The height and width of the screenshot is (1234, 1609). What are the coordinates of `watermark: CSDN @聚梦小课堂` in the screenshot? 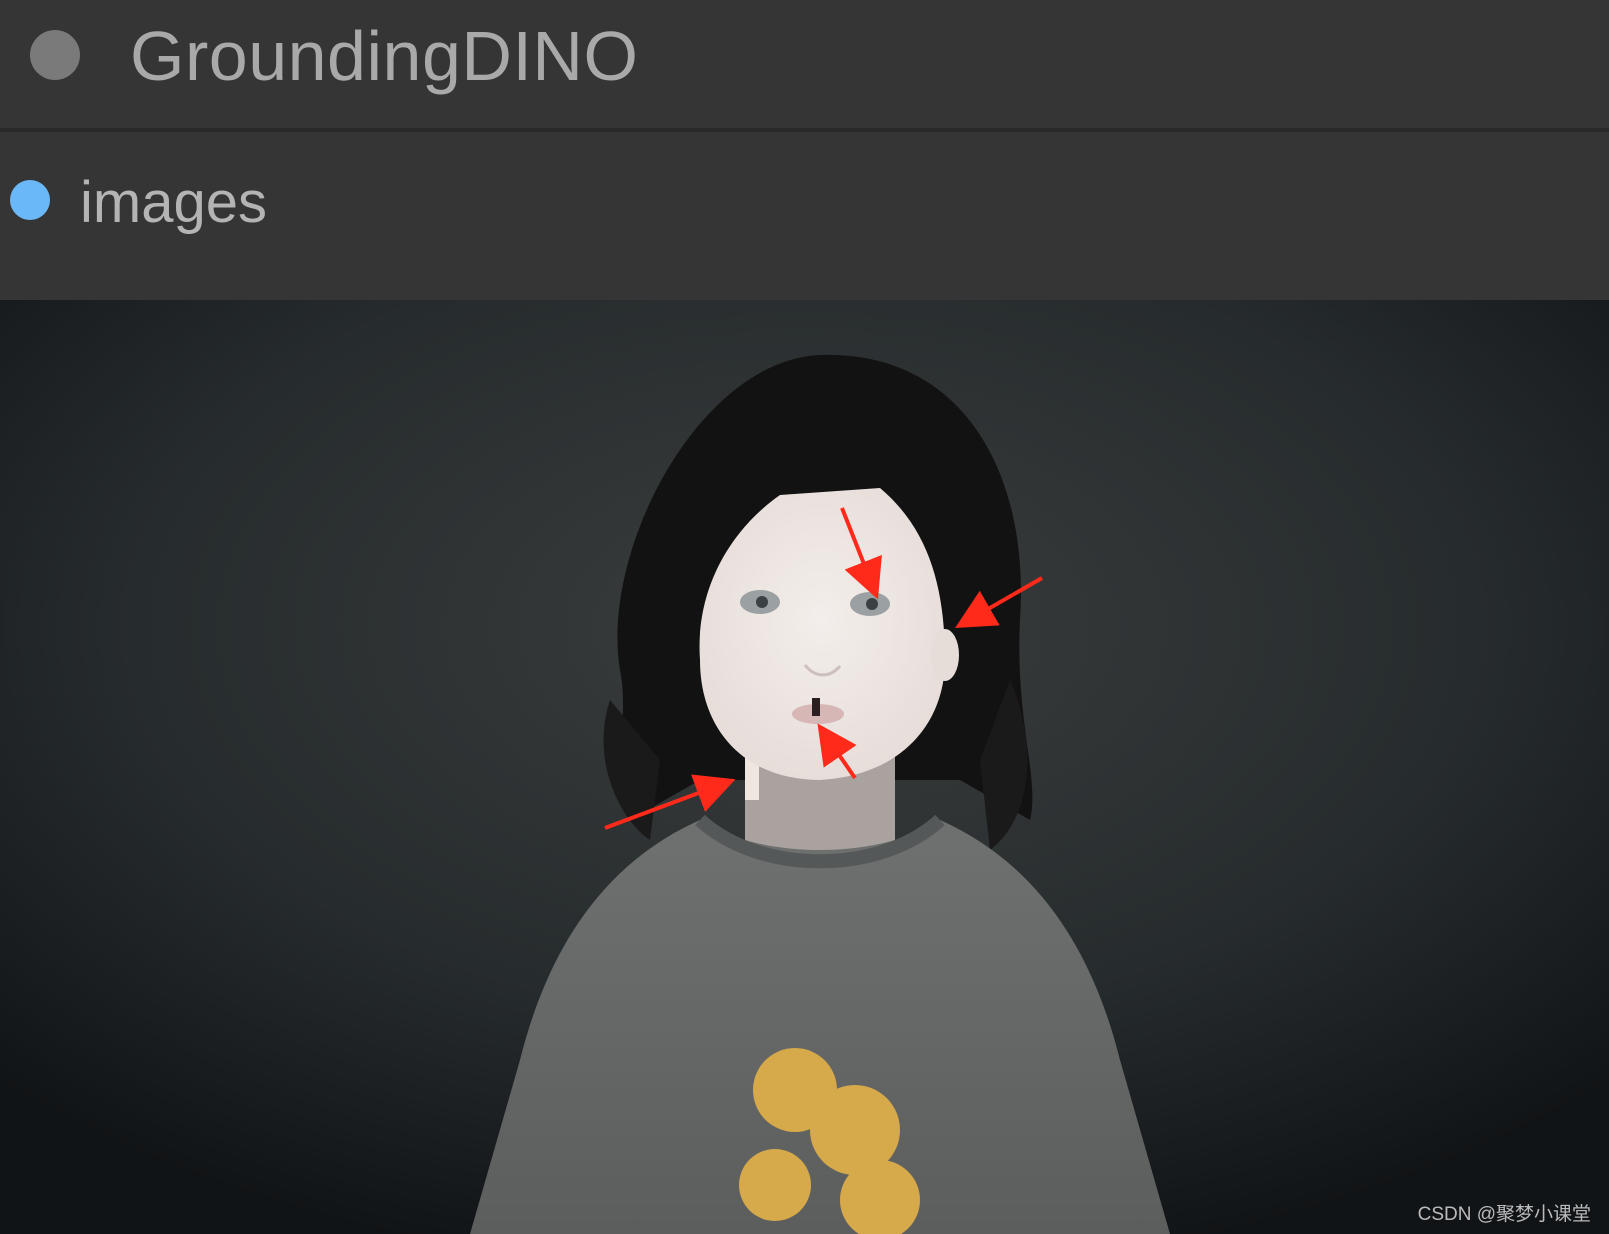 It's located at (1504, 1214).